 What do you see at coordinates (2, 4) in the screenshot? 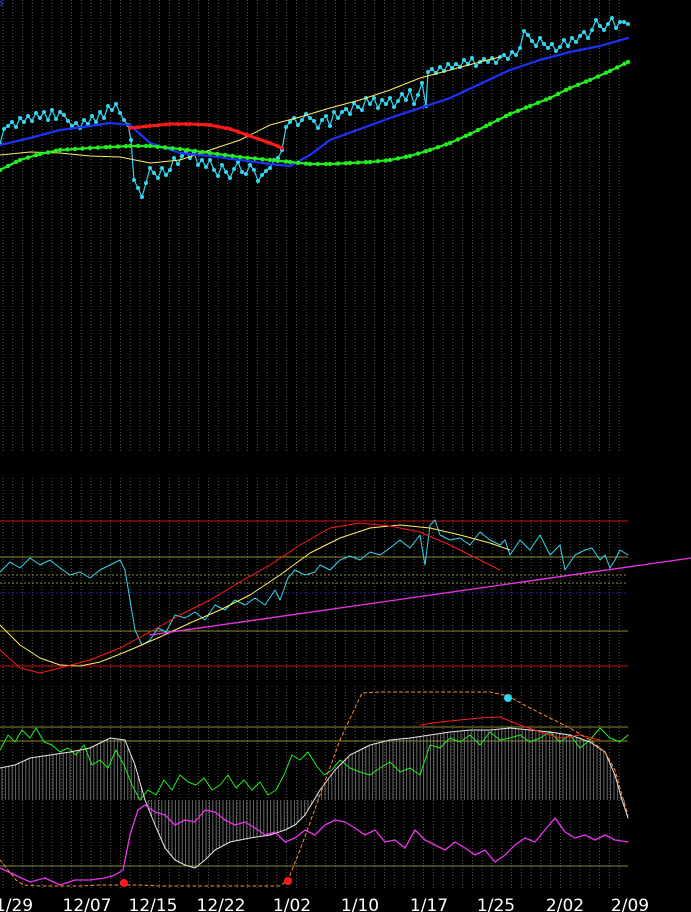
I see `corner-label: 5` at bounding box center [2, 4].